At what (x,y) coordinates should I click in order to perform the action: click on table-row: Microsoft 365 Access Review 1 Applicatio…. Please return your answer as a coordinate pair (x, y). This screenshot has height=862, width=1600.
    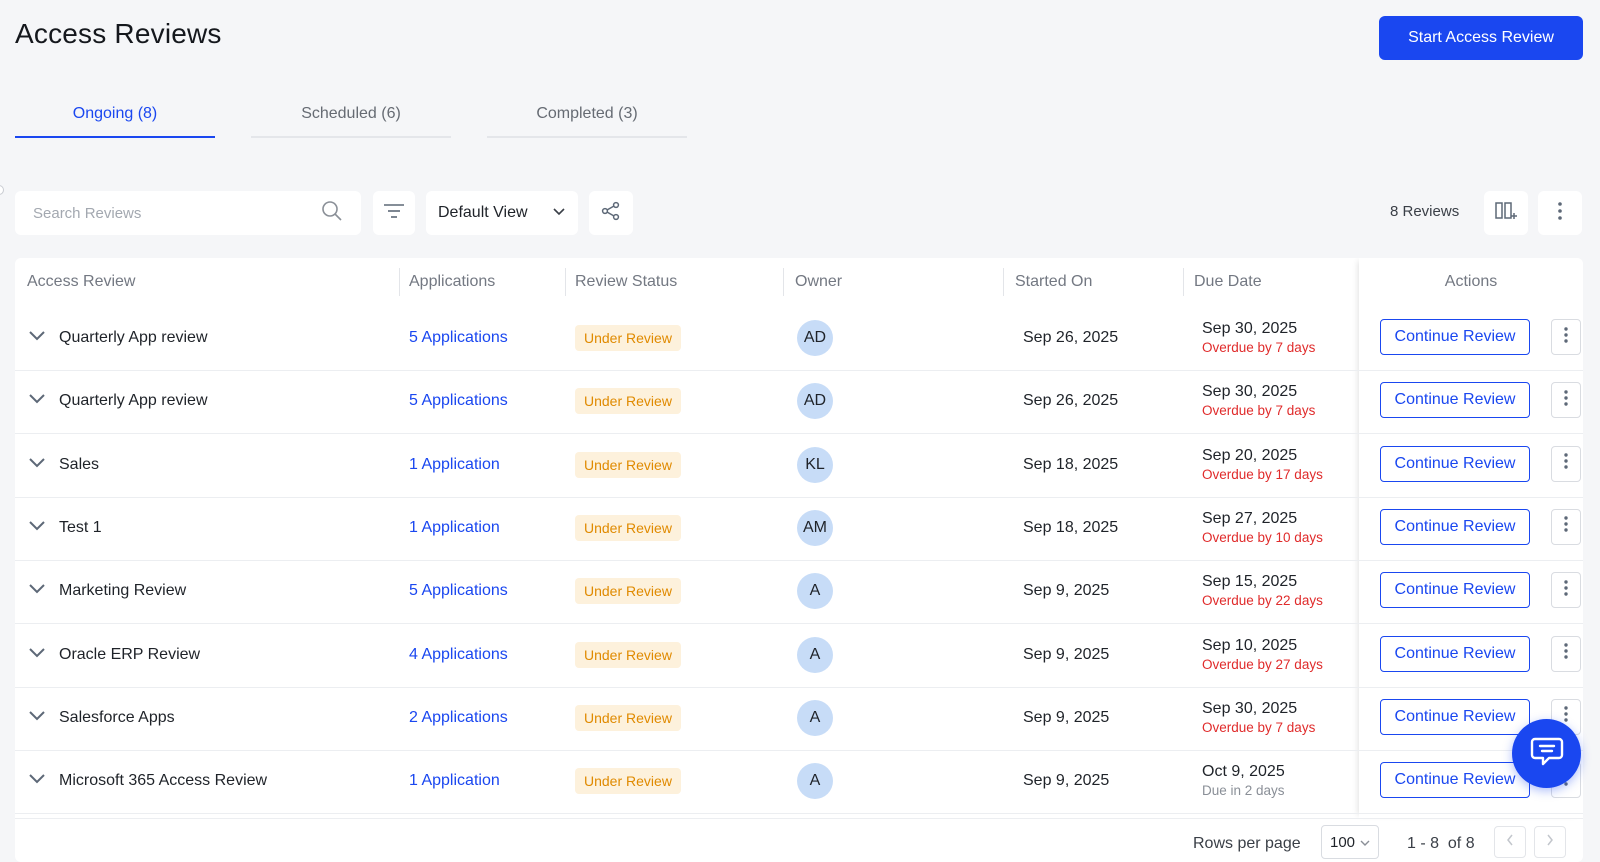
    Looking at the image, I should click on (799, 782).